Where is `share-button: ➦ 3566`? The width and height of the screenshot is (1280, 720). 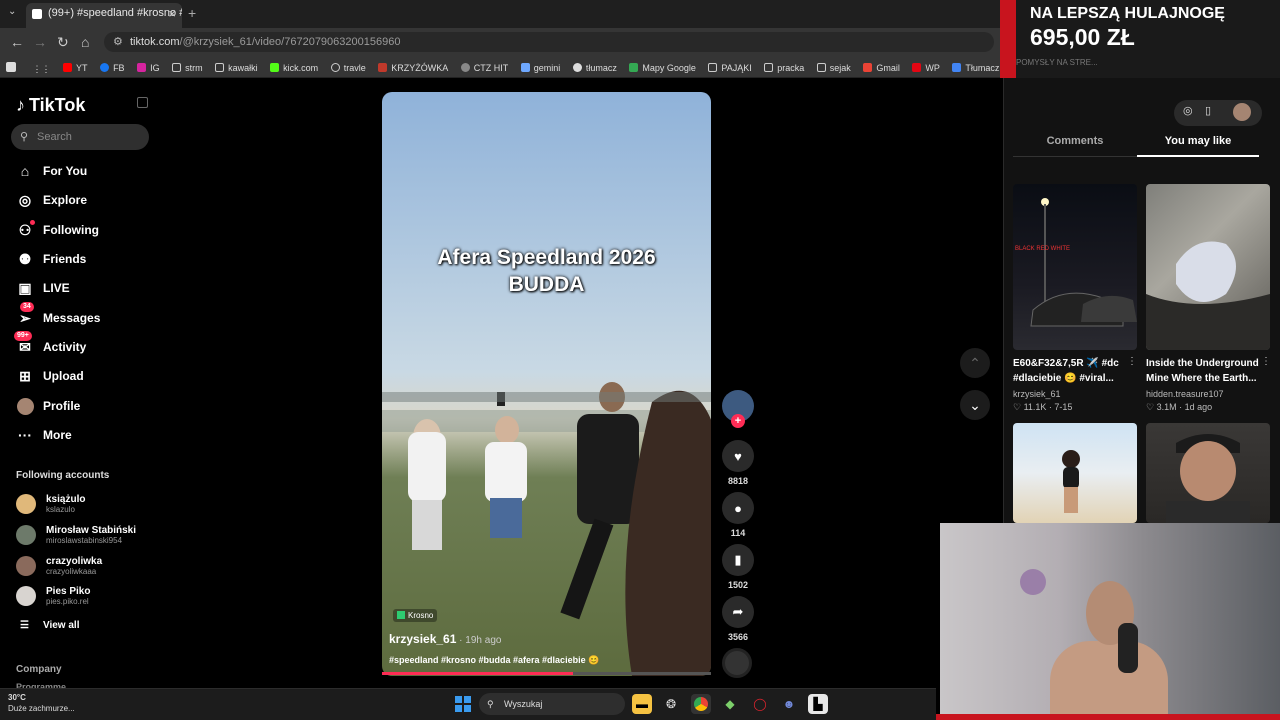 share-button: ➦ 3566 is located at coordinates (738, 619).